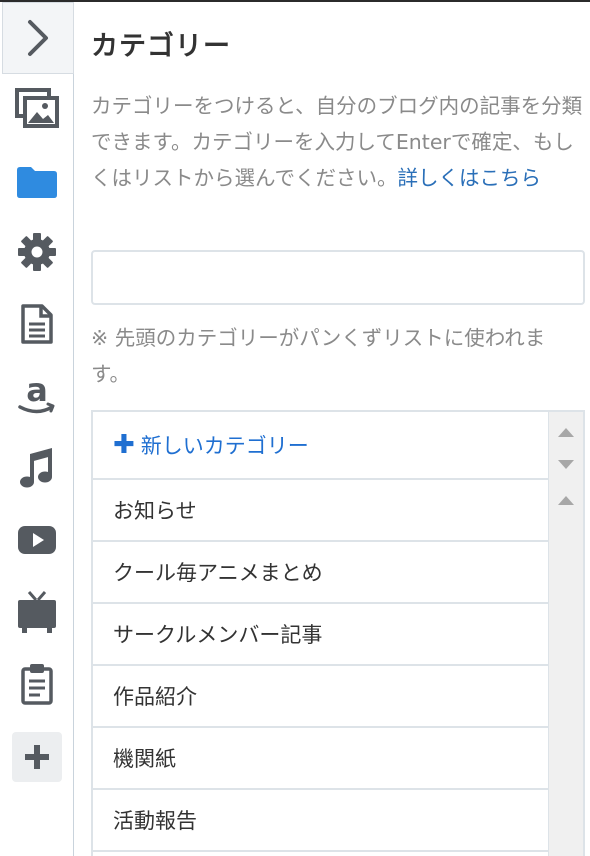 The width and height of the screenshot is (590, 856). I want to click on plus-icon: ✚, so click(124, 445).